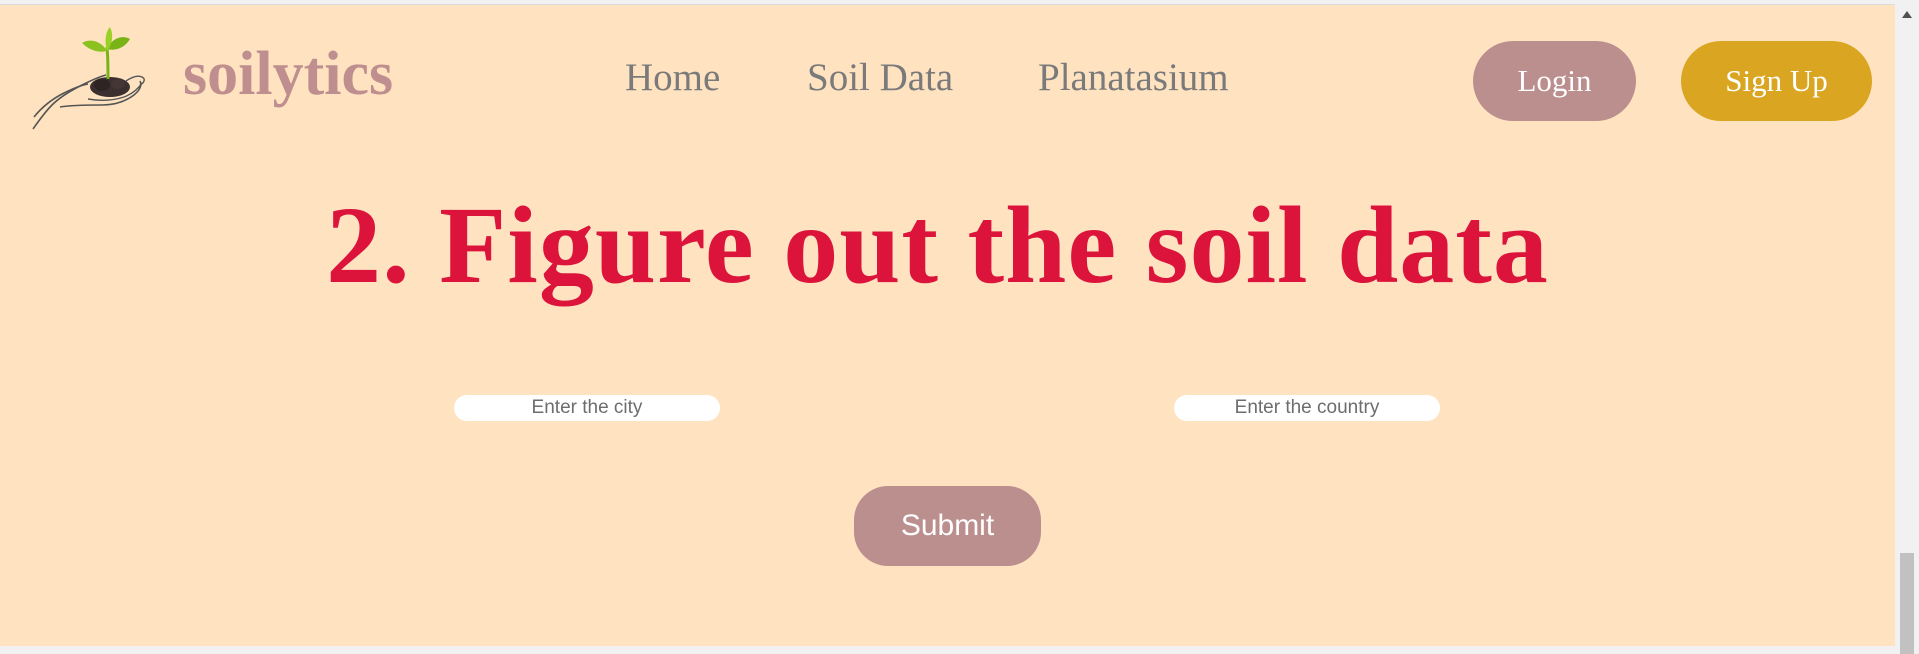  I want to click on country-input, so click(1307, 408).